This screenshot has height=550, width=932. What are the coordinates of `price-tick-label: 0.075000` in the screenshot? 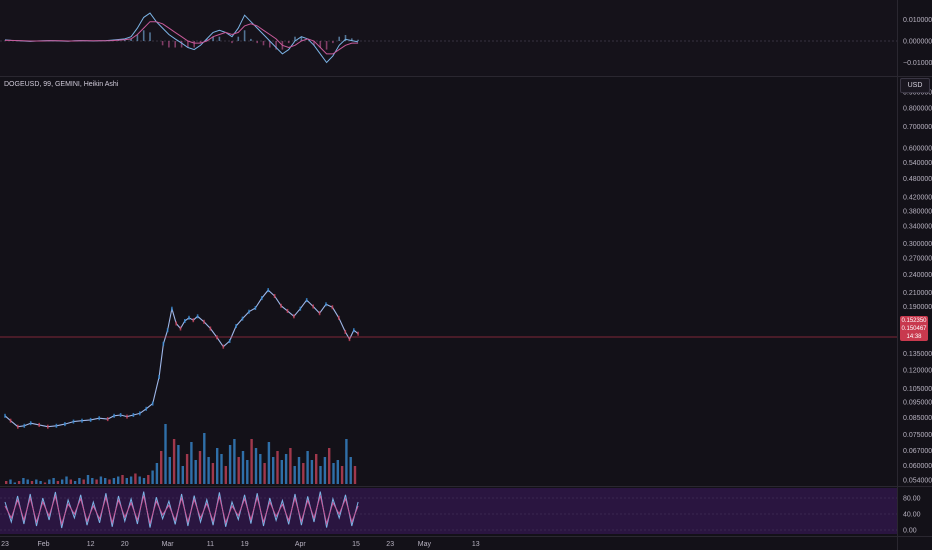 It's located at (917, 435).